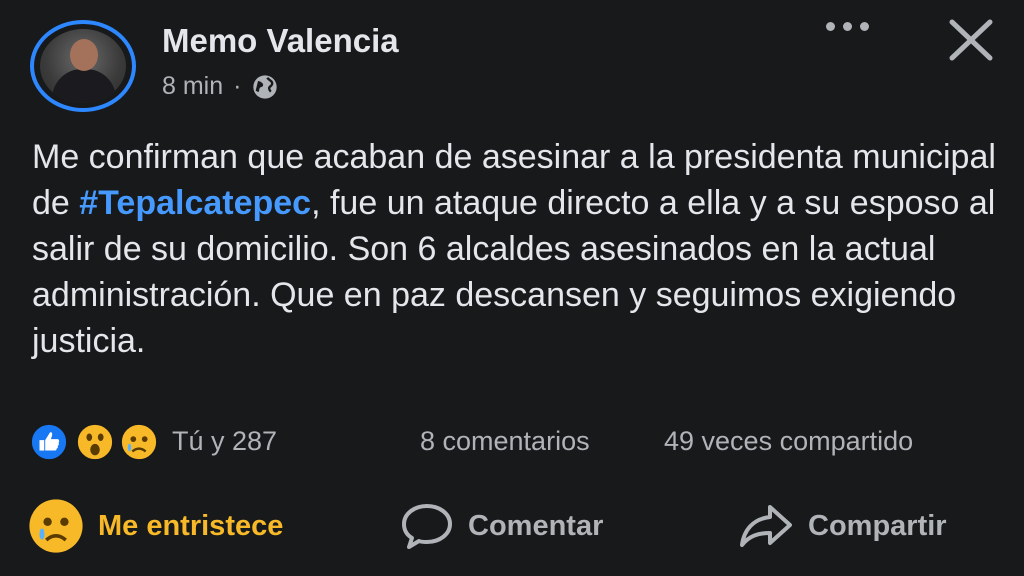  I want to click on post-time: 8 min, so click(192, 86).